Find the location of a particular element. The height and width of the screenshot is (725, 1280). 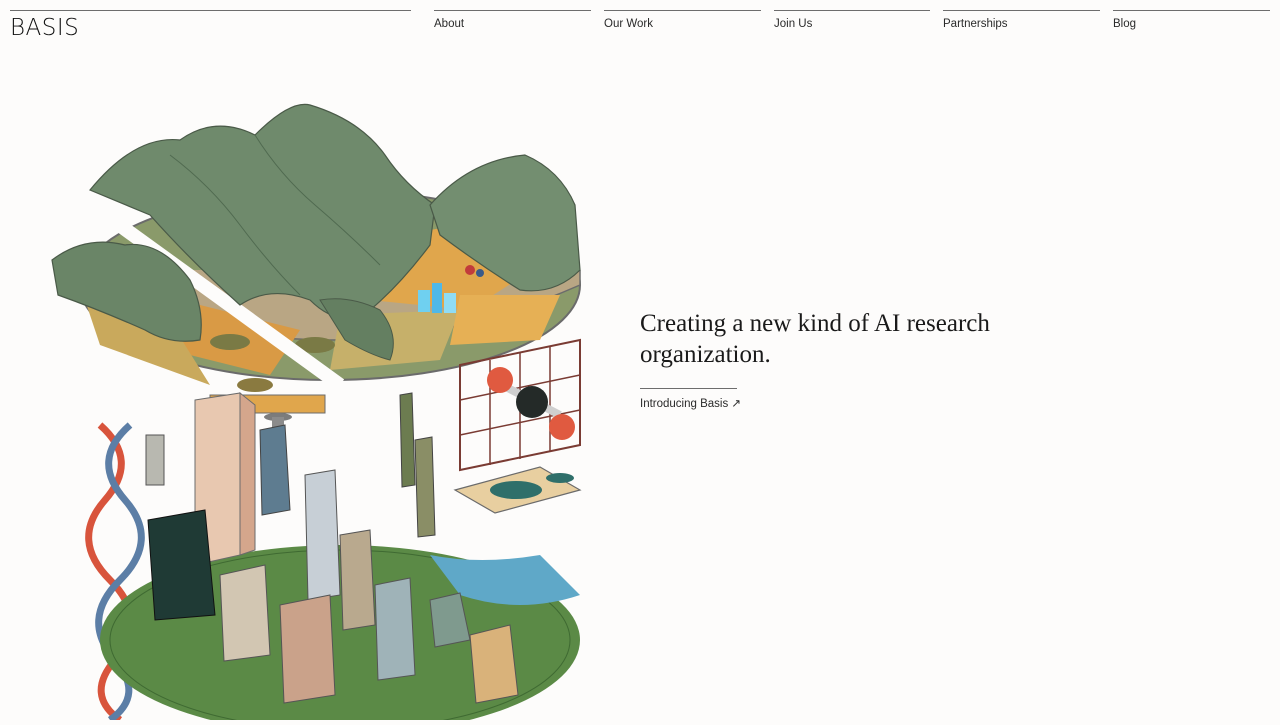

water-platform is located at coordinates (517, 490).